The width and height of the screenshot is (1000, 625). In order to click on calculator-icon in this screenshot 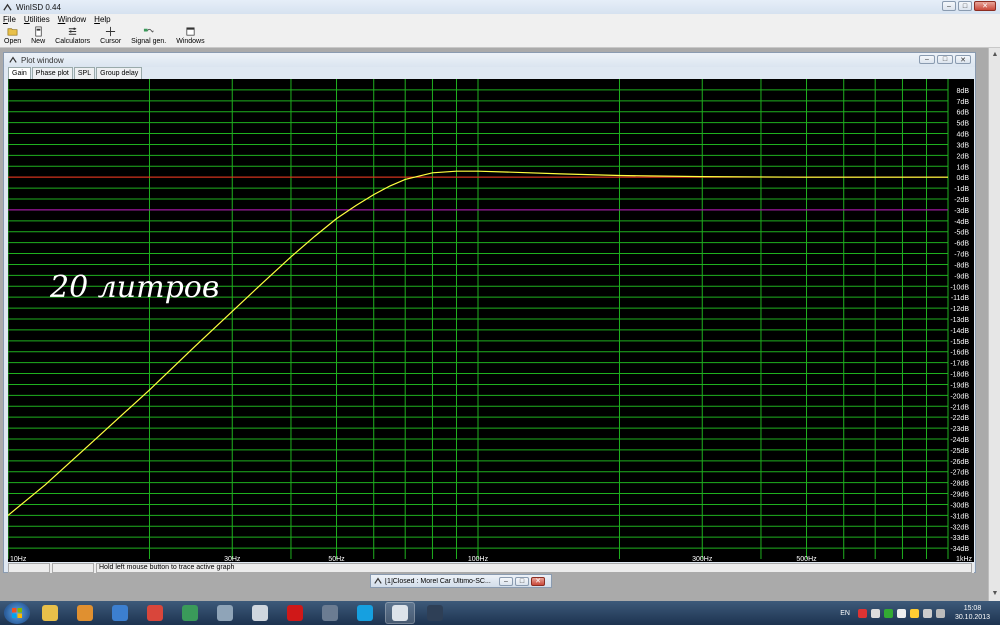, I will do `click(72, 31)`.